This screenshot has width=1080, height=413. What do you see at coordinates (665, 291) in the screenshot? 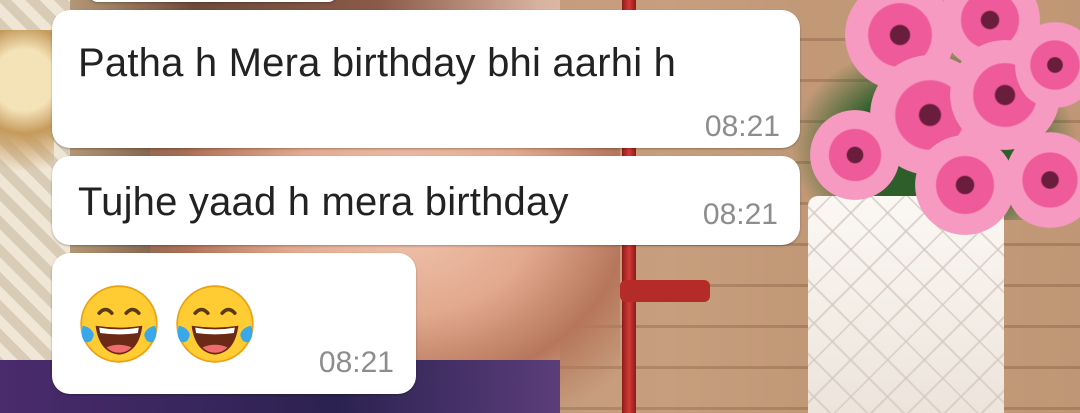
I see `wallpaper-pipe-joint` at bounding box center [665, 291].